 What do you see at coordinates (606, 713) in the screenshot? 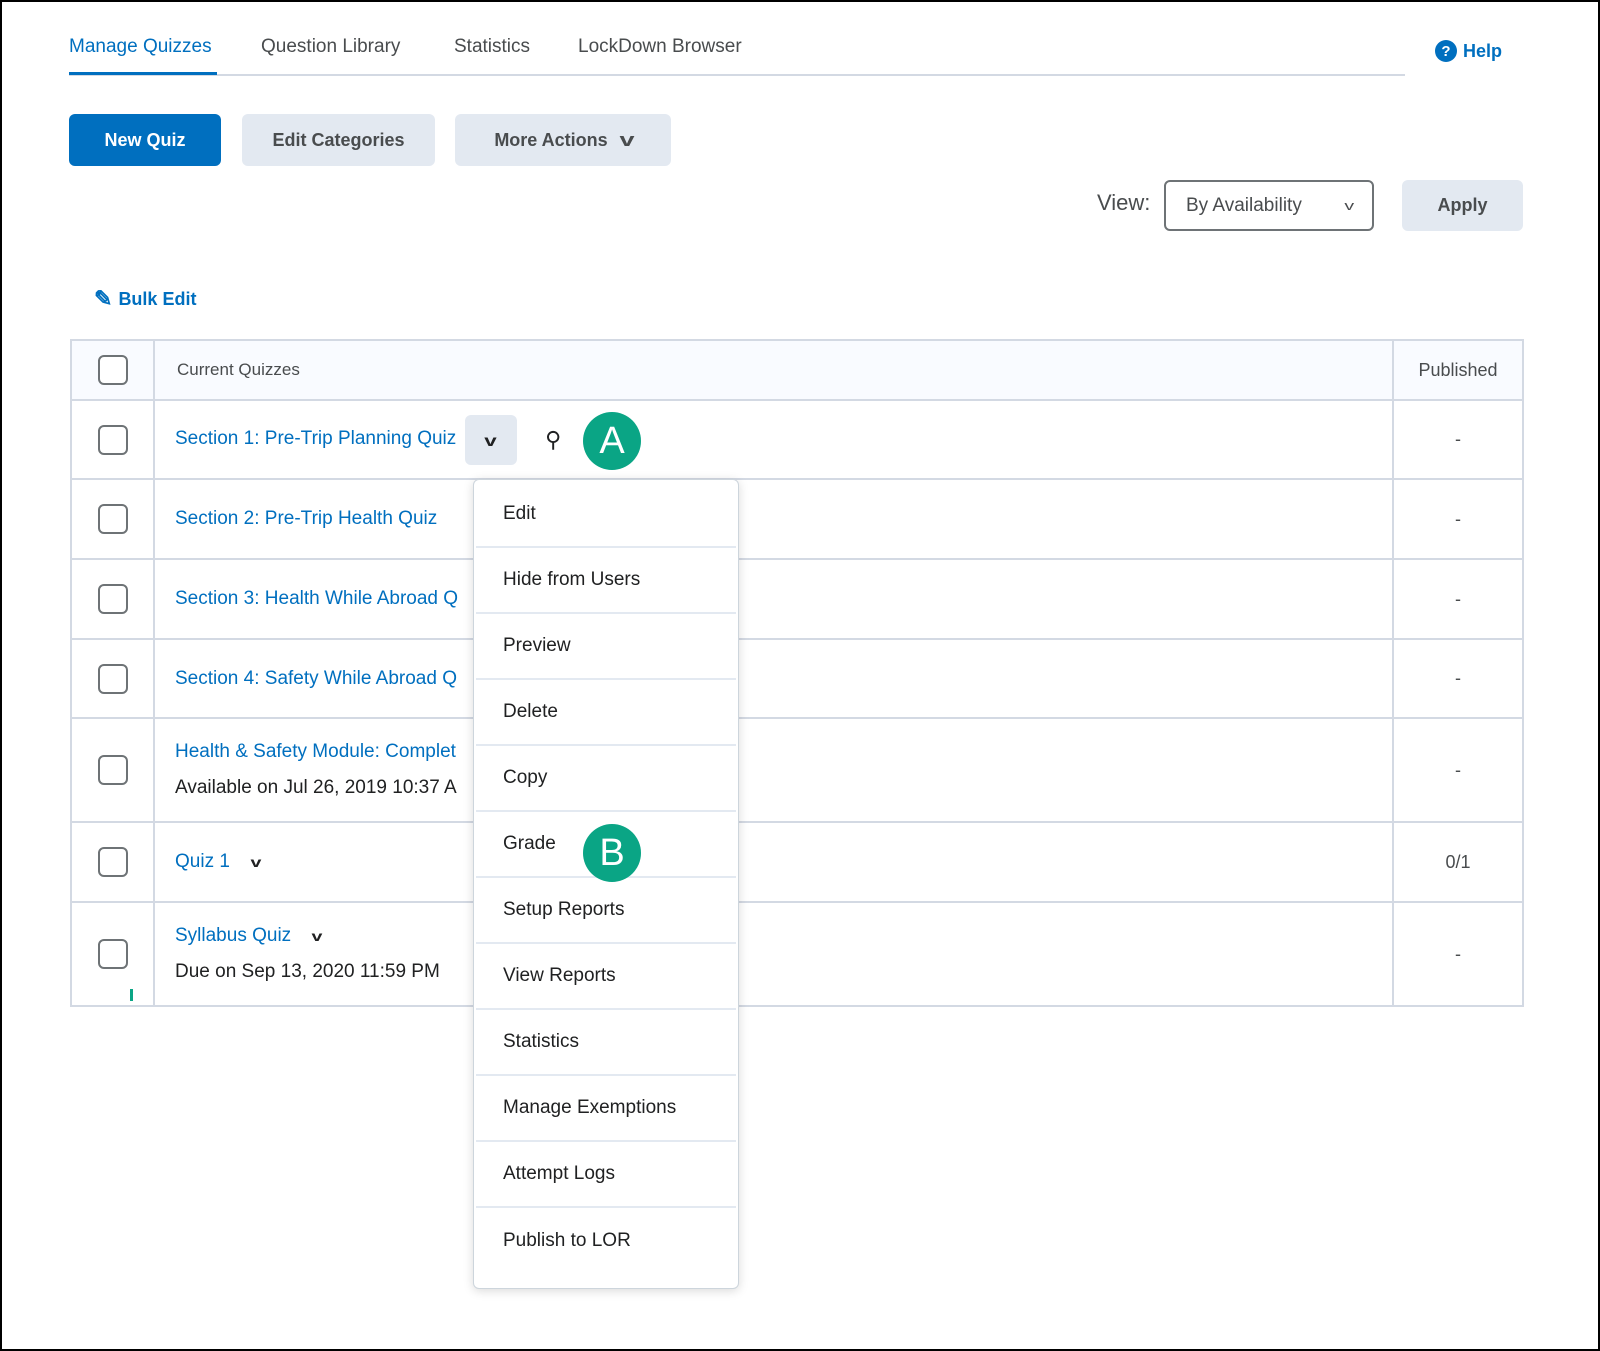
I see `menu-item-delete: Delete` at bounding box center [606, 713].